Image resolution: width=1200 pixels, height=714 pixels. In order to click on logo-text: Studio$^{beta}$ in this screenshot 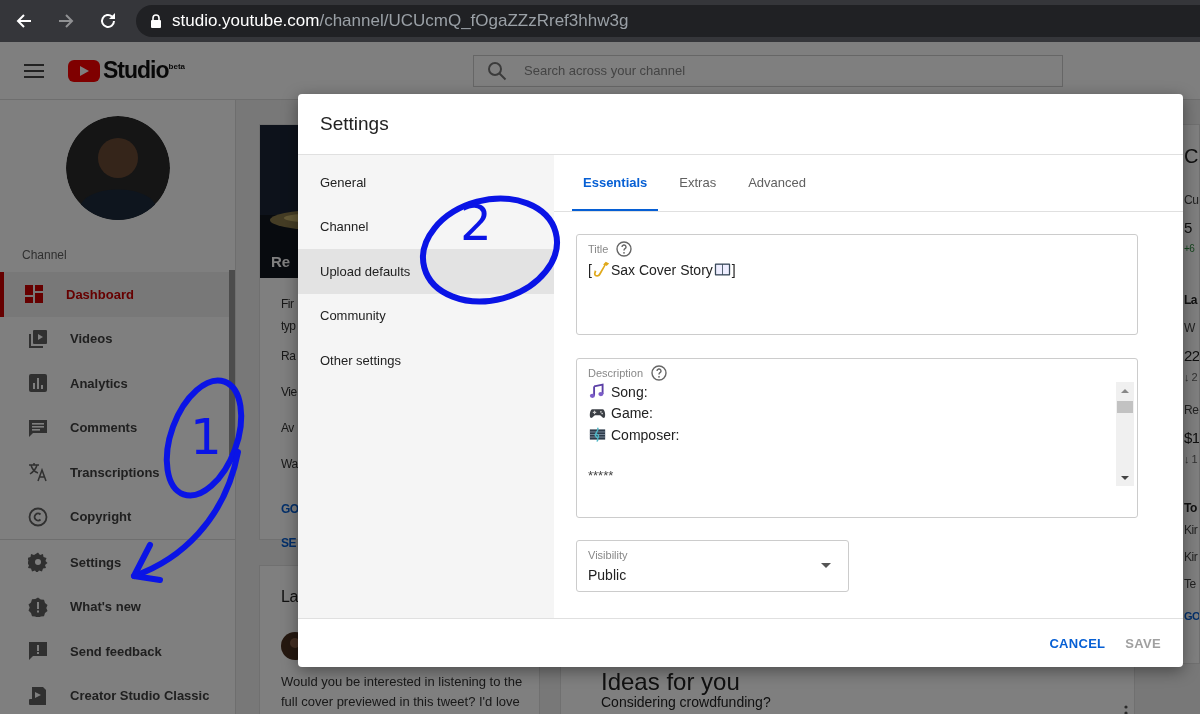, I will do `click(144, 70)`.